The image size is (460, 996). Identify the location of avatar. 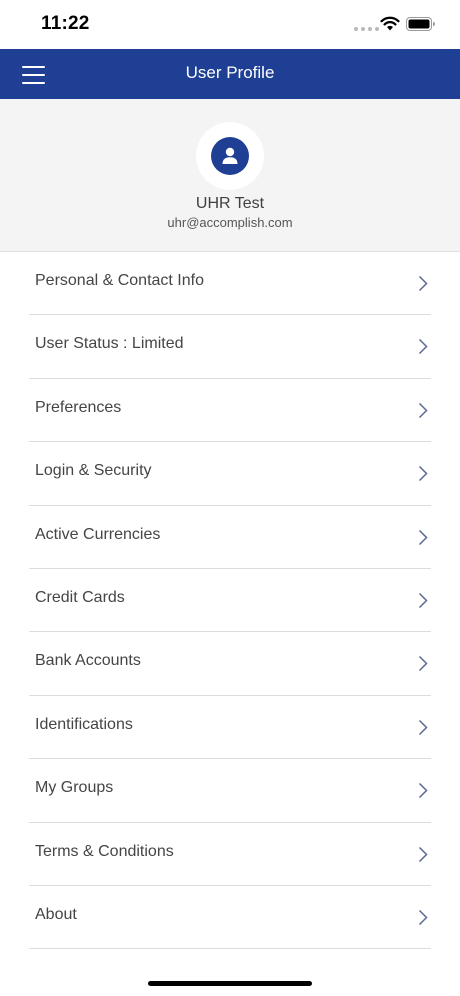
(230, 156).